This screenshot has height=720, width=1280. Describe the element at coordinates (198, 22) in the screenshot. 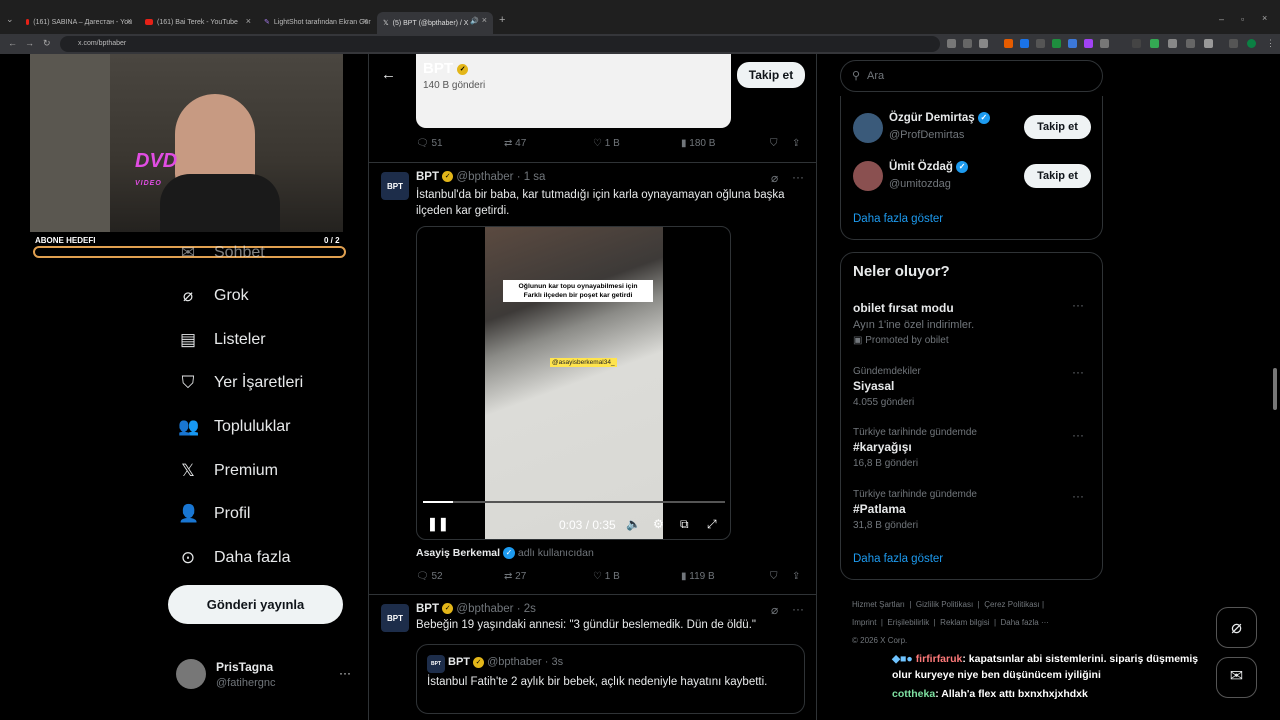

I see `tab-2: (161) Bai Terek - YouTube ×` at that location.